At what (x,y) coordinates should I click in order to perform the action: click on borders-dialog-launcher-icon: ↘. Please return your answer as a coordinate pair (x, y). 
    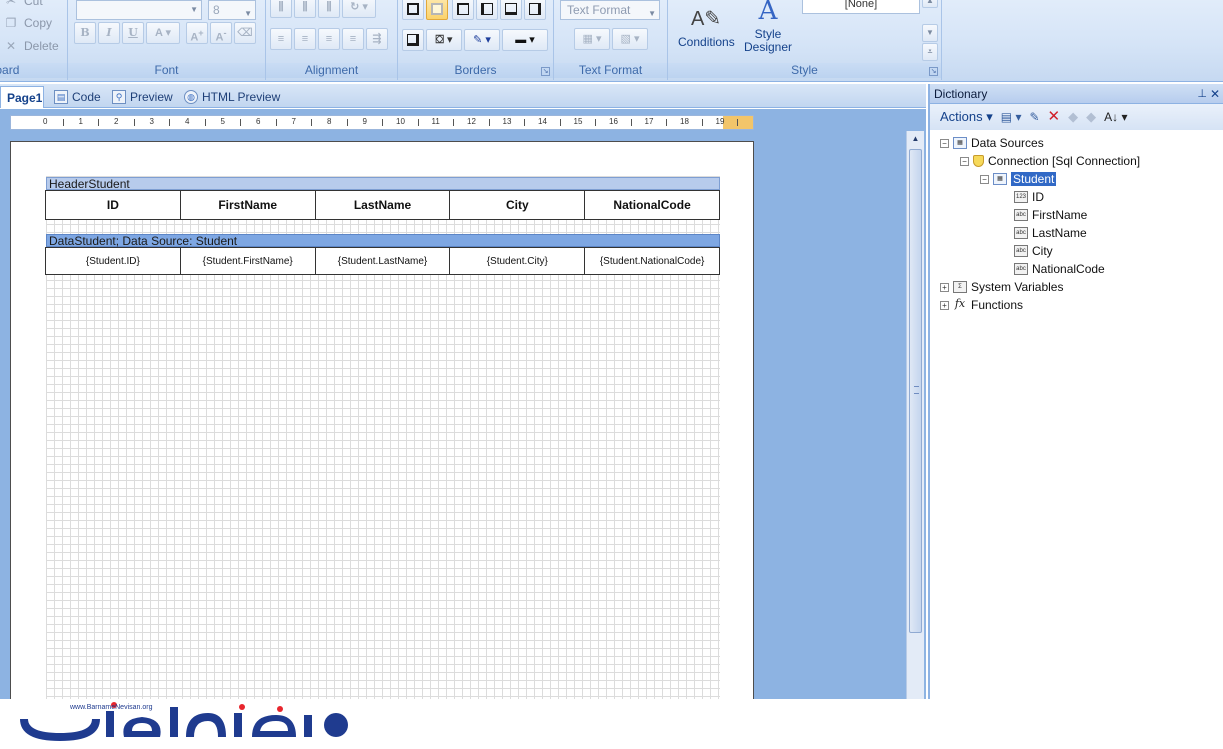
    Looking at the image, I should click on (545, 71).